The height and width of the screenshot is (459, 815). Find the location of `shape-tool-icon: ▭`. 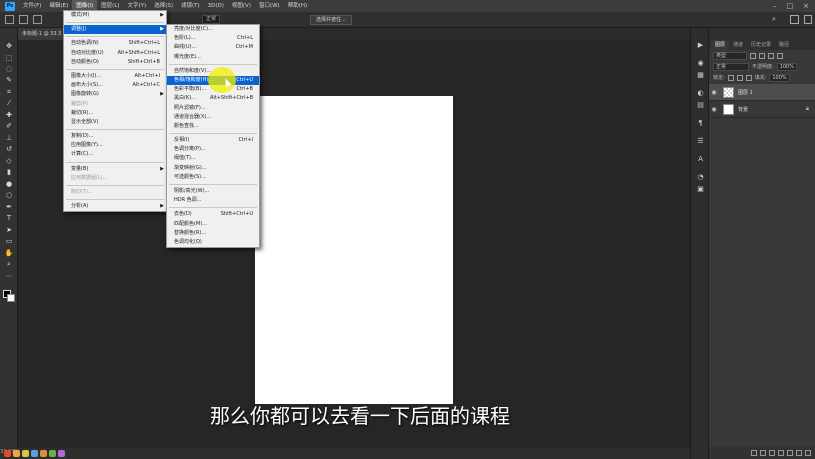

shape-tool-icon: ▭ is located at coordinates (9, 241).